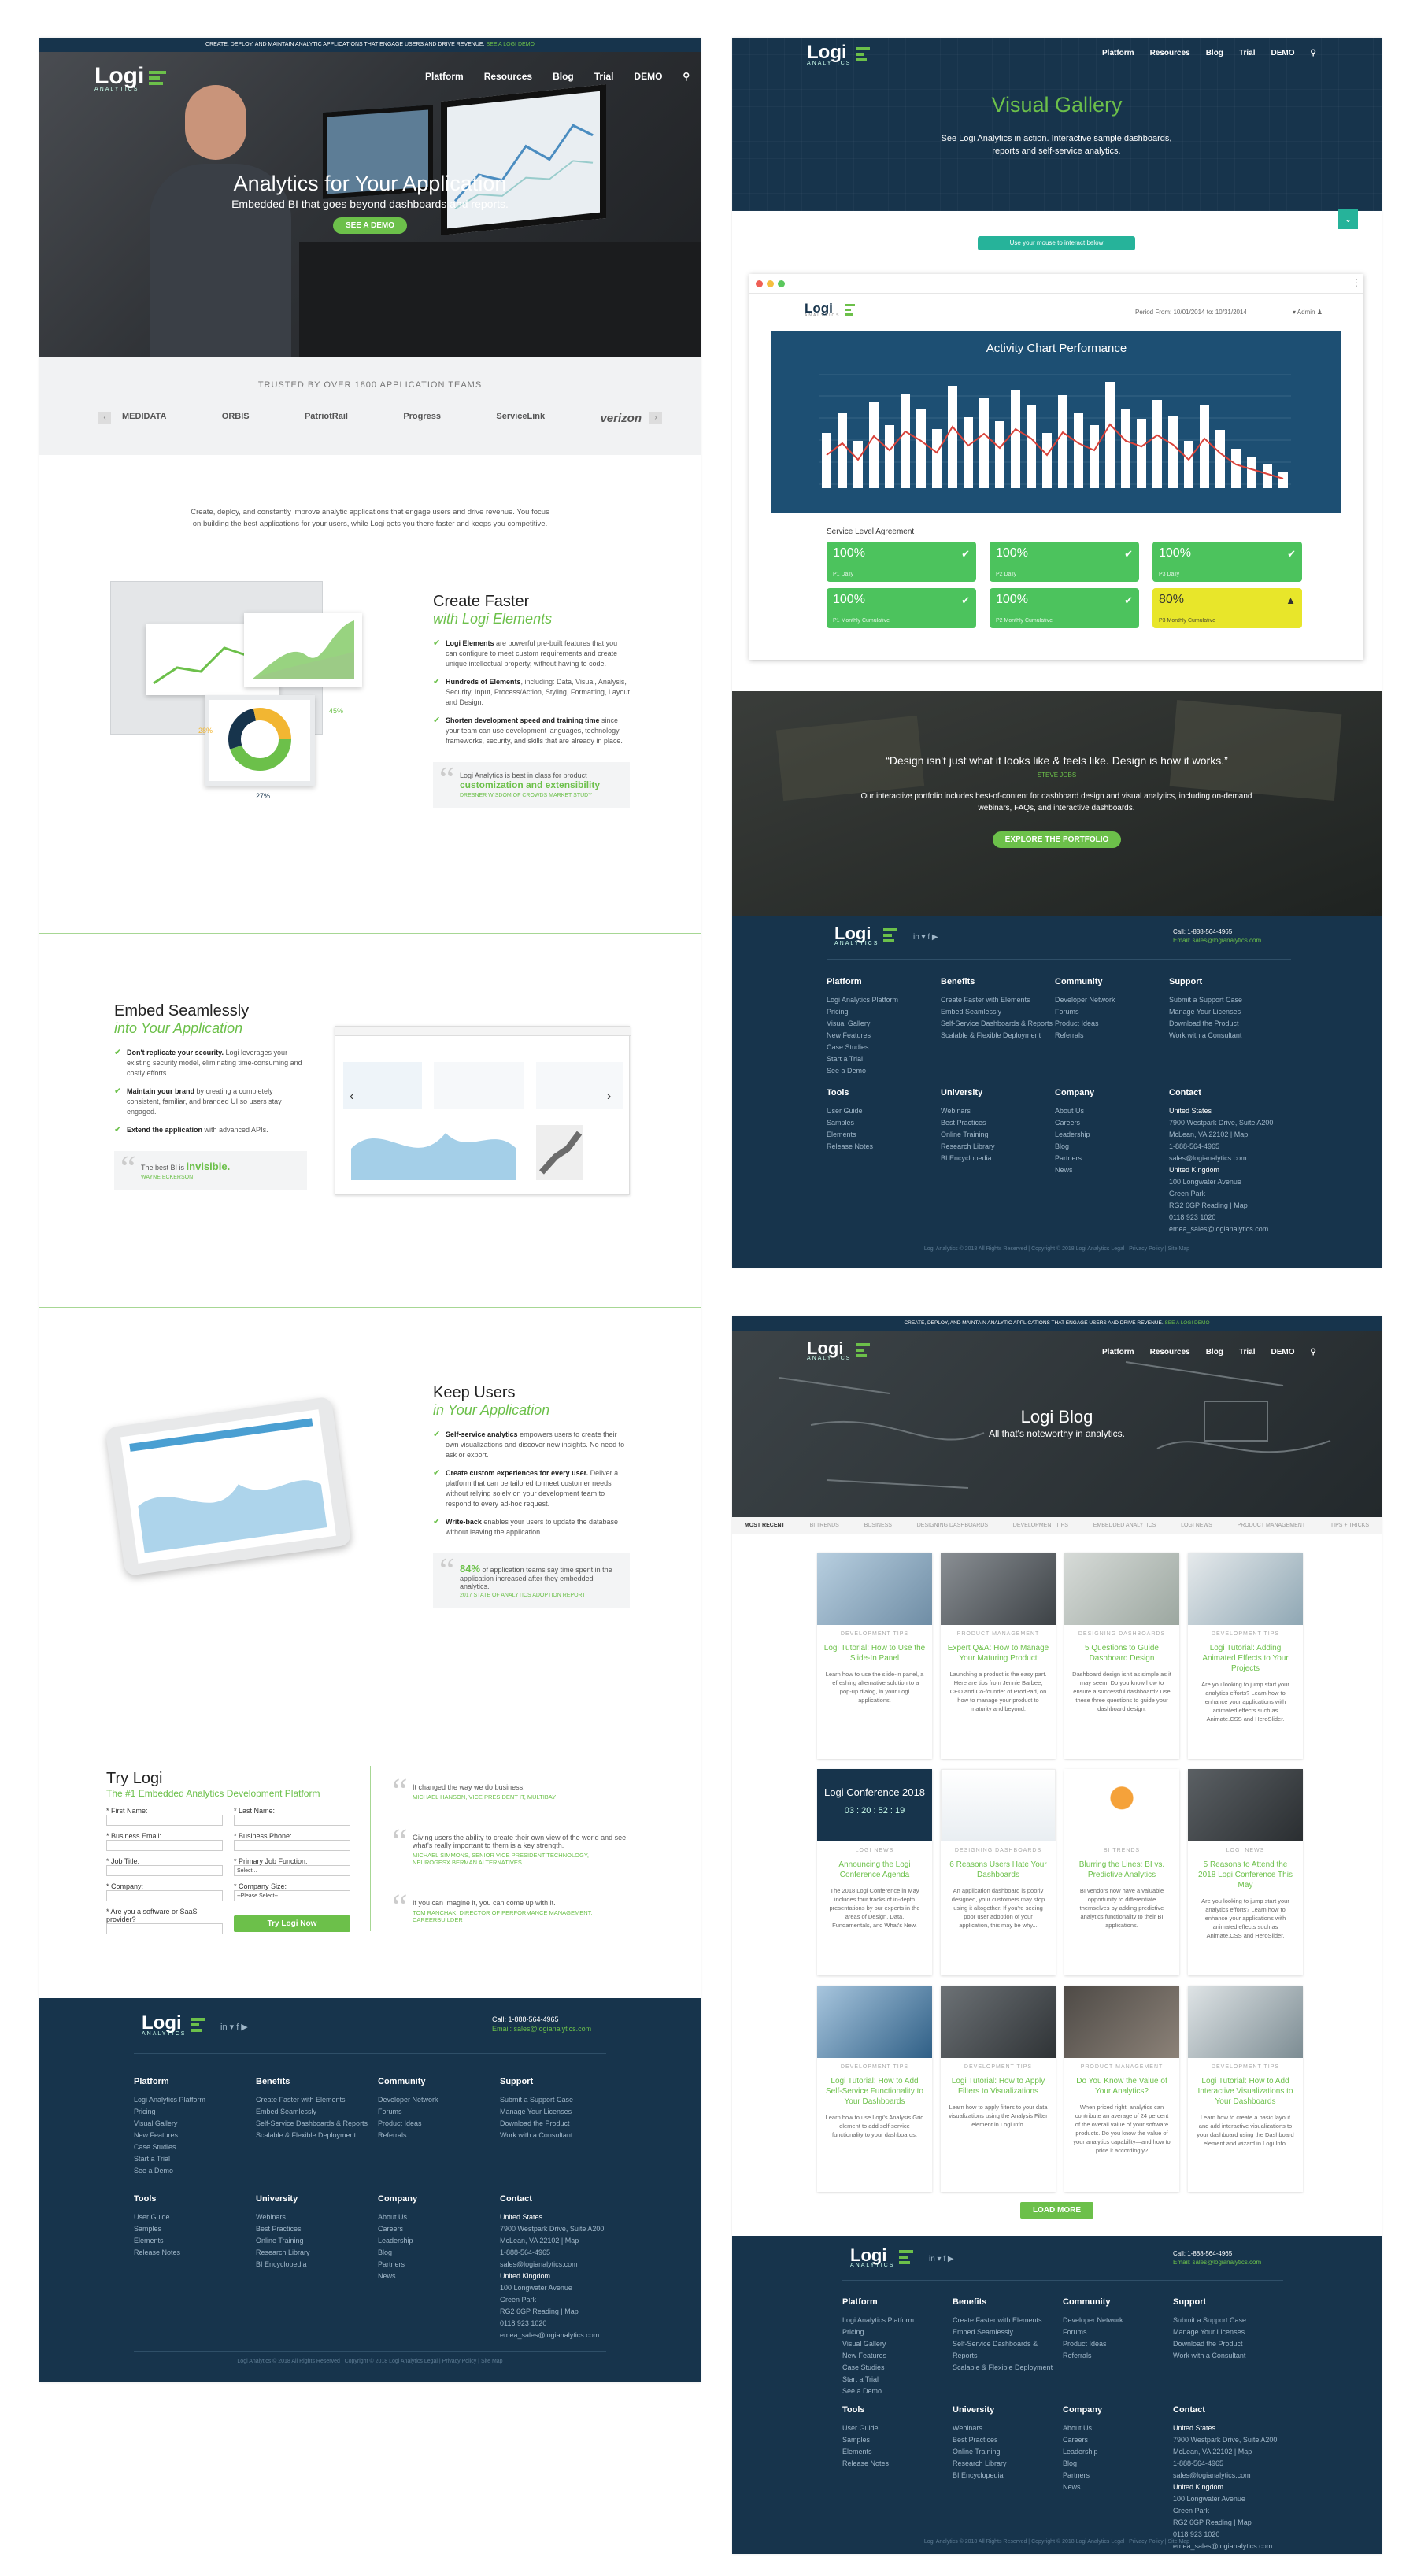  What do you see at coordinates (902, 562) in the screenshot?
I see `sla-tile: 100% ✔ P1 Daily` at bounding box center [902, 562].